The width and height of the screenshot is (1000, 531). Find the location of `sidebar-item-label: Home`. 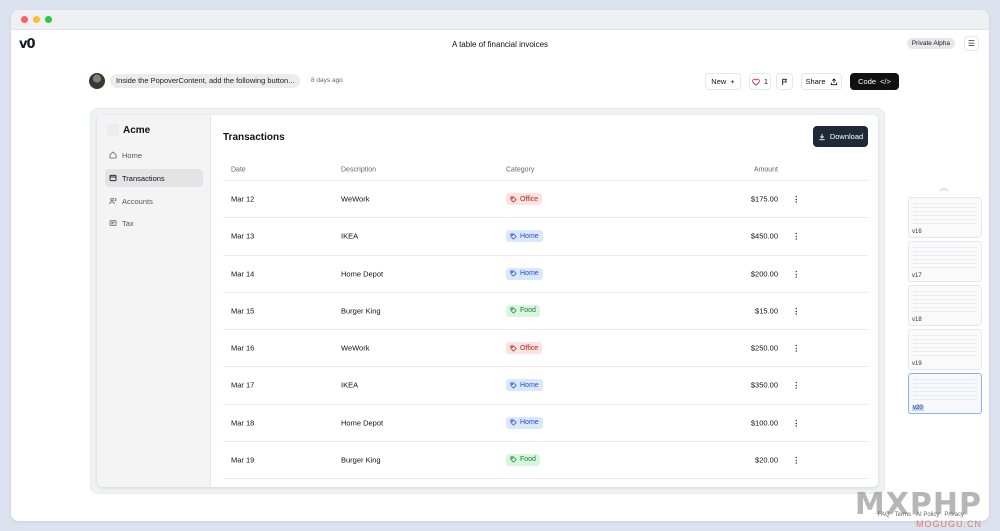

sidebar-item-label: Home is located at coordinates (132, 155).